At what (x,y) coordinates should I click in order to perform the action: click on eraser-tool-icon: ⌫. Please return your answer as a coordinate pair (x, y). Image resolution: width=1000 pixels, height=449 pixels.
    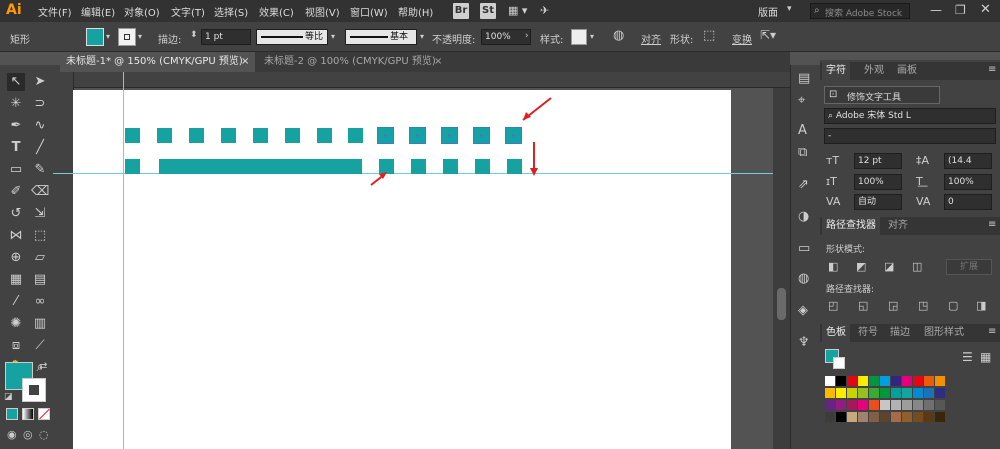
    Looking at the image, I should click on (40, 192).